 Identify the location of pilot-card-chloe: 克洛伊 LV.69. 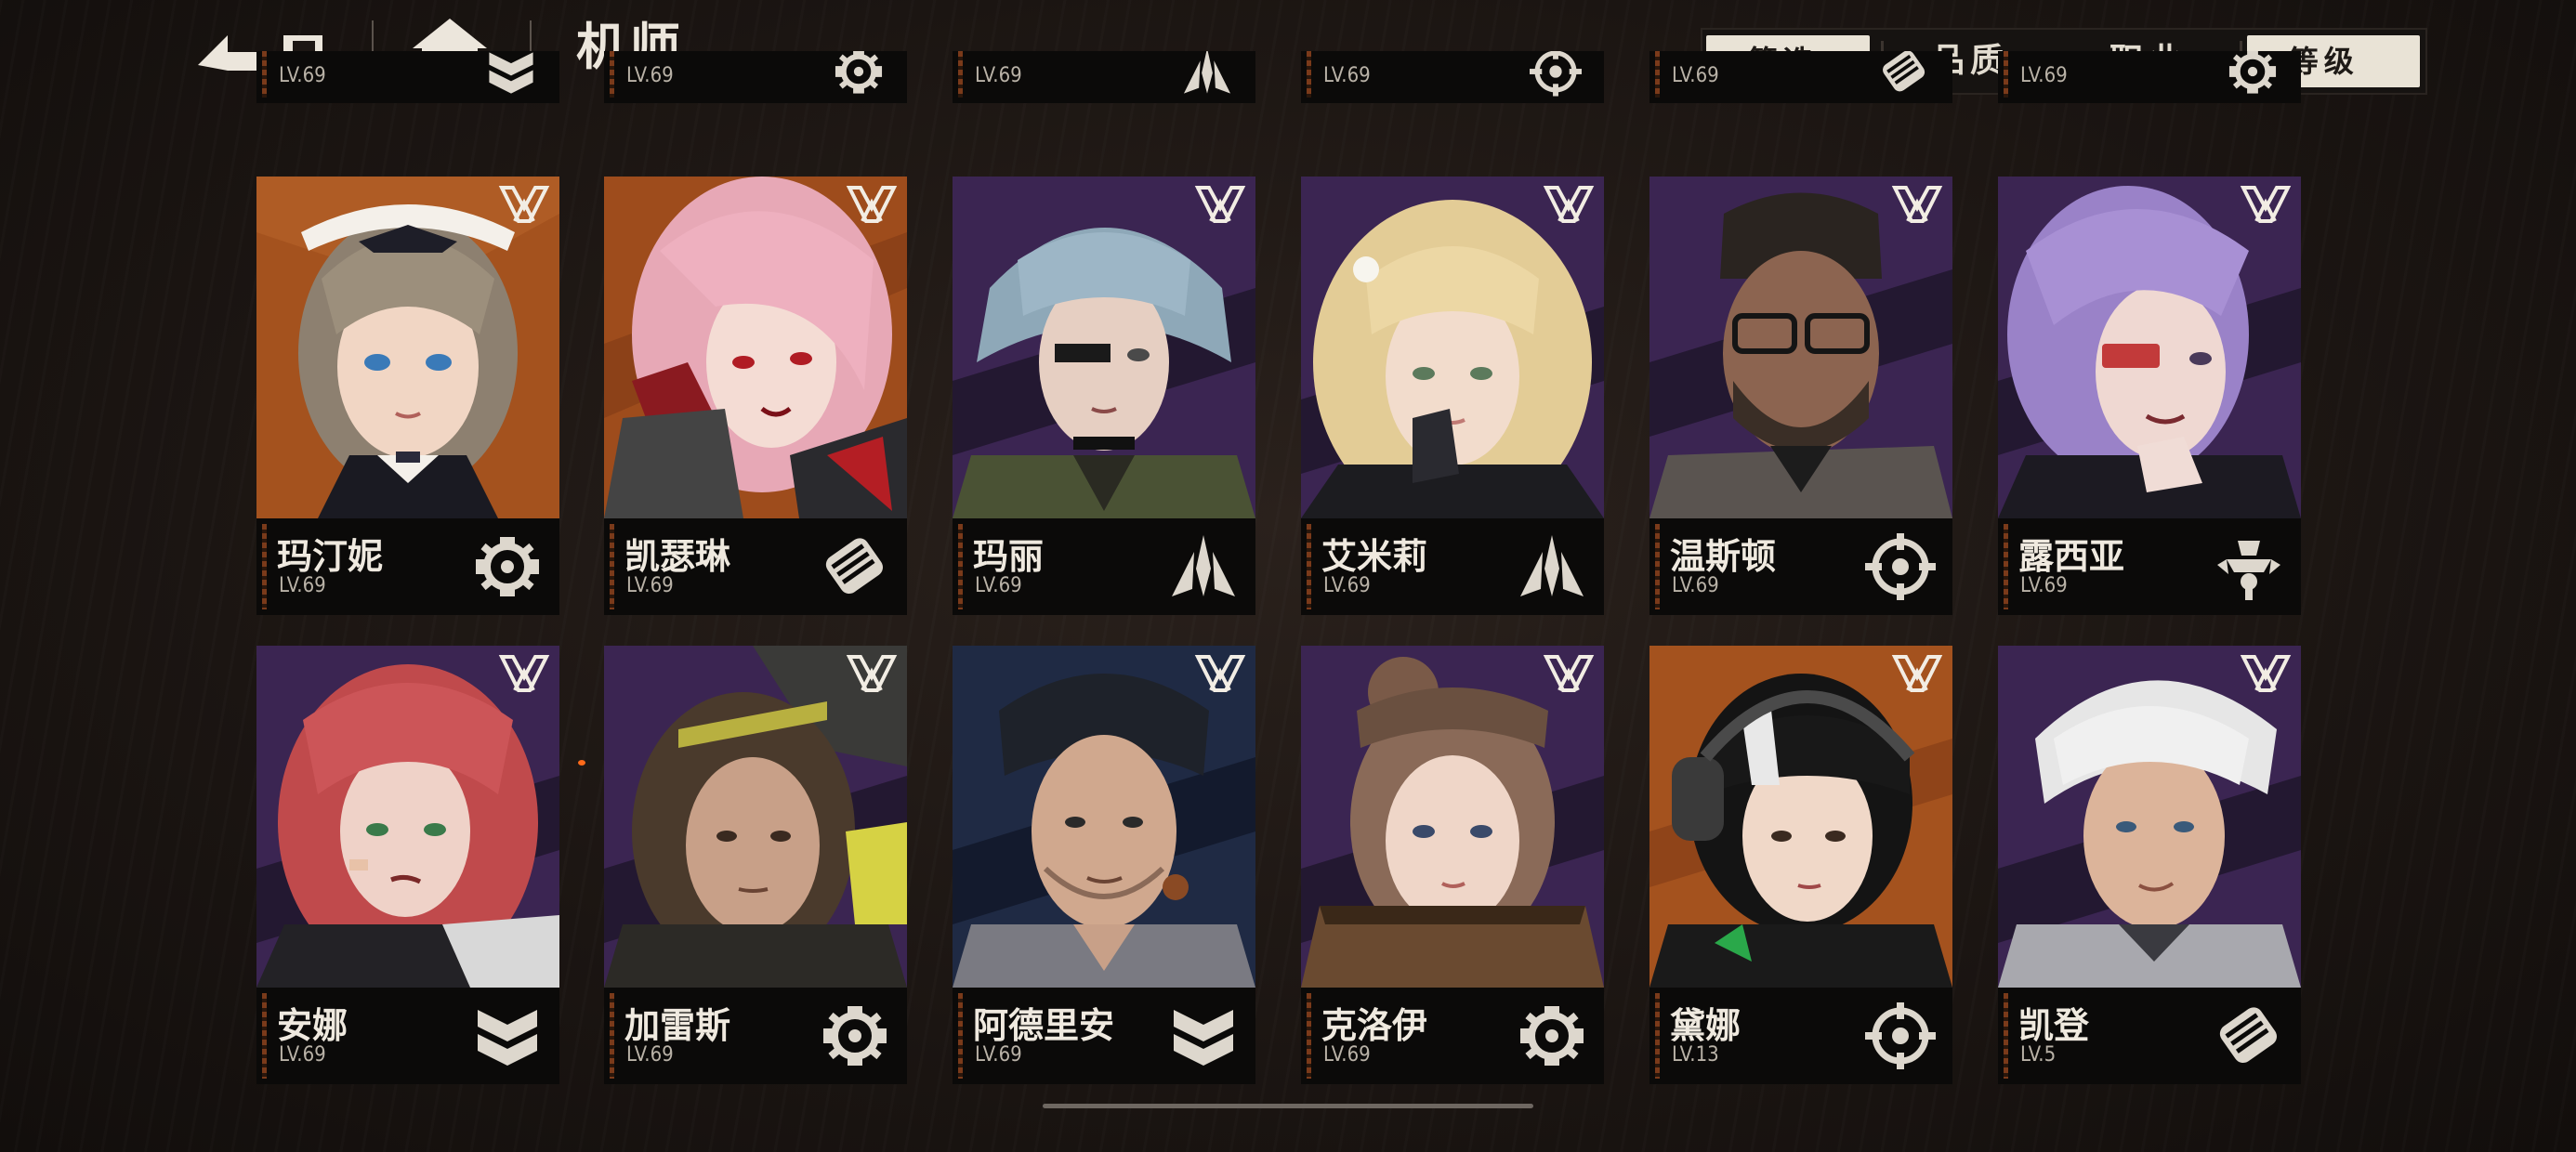
(1452, 865).